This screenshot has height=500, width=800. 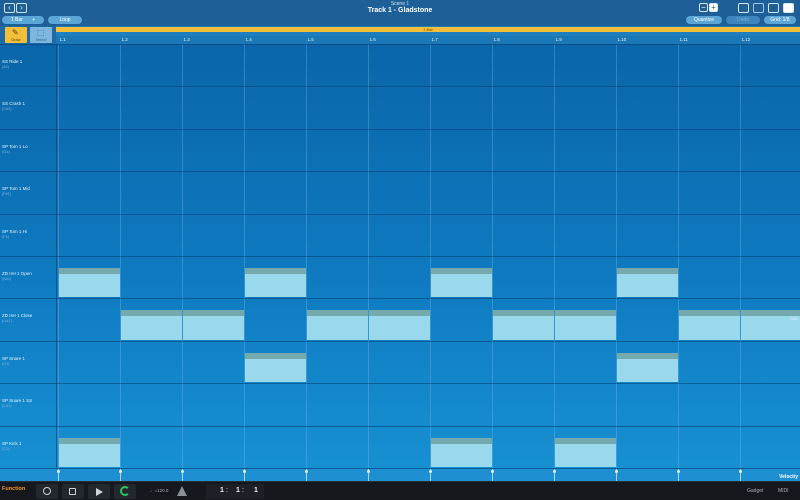 What do you see at coordinates (794, 318) in the screenshot?
I see `side-note-marker: G#1` at bounding box center [794, 318].